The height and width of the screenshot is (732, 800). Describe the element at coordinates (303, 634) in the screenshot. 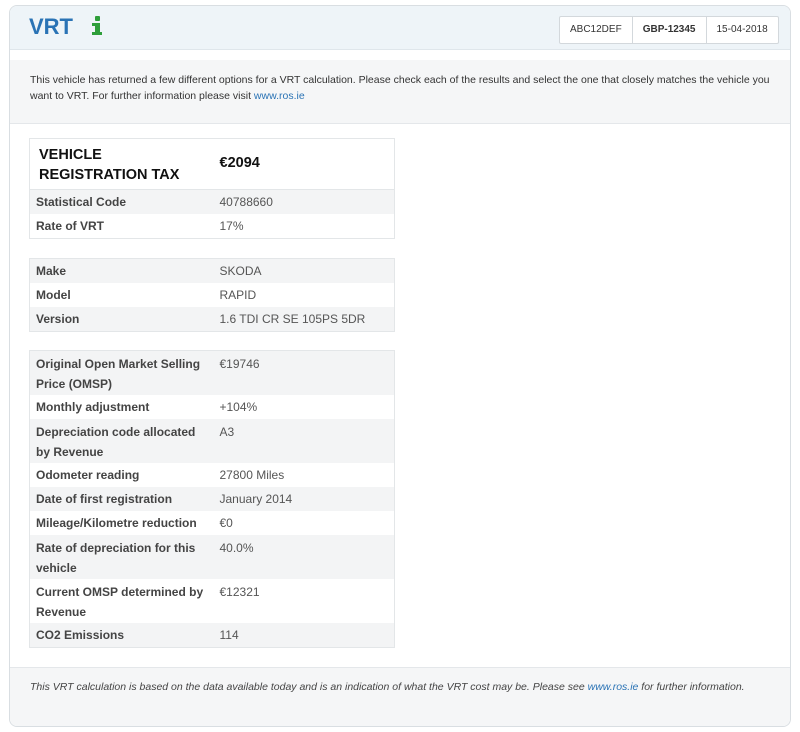

I see `row-value: 114` at that location.